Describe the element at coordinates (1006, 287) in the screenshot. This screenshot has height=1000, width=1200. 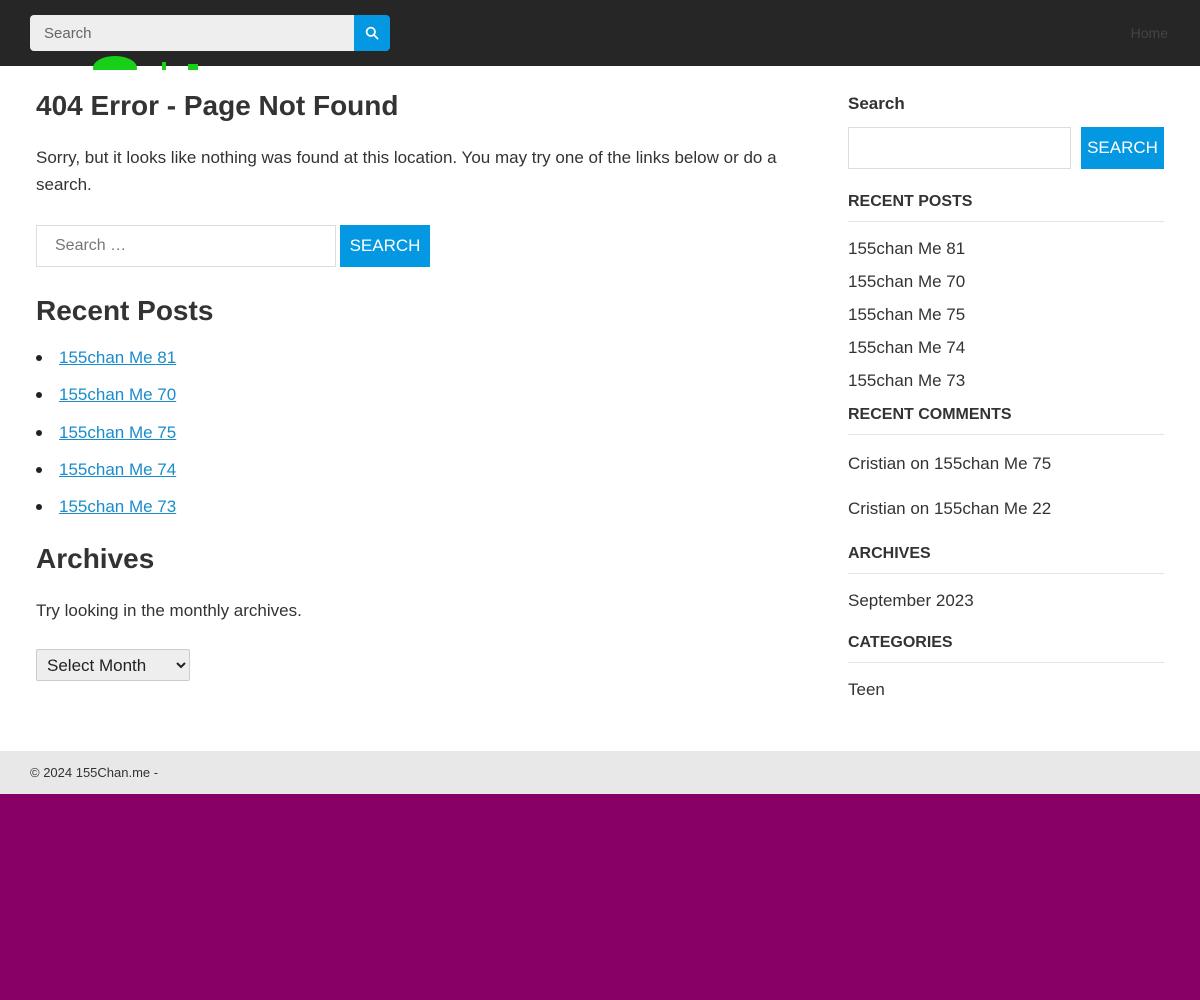
I see `sidebar-recent-post: 155chan Me 70` at that location.